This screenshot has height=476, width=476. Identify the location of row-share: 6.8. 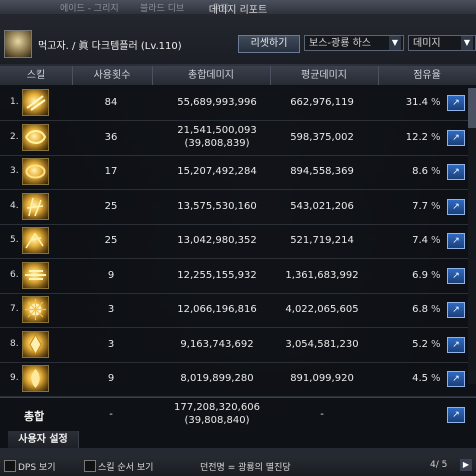
(420, 309).